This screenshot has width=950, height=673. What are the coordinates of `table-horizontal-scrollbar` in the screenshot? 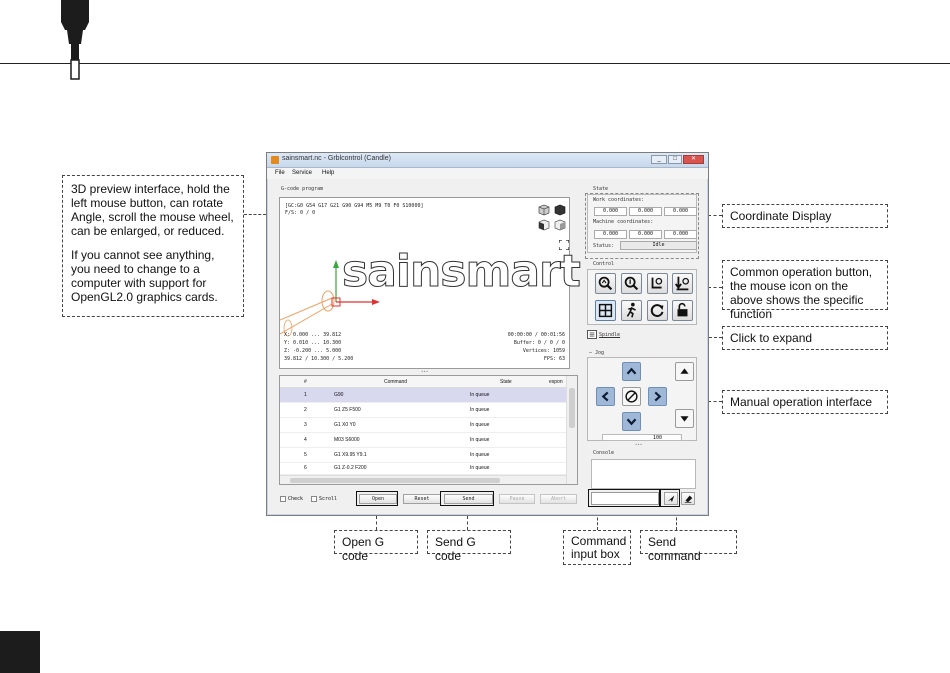 It's located at (423, 479).